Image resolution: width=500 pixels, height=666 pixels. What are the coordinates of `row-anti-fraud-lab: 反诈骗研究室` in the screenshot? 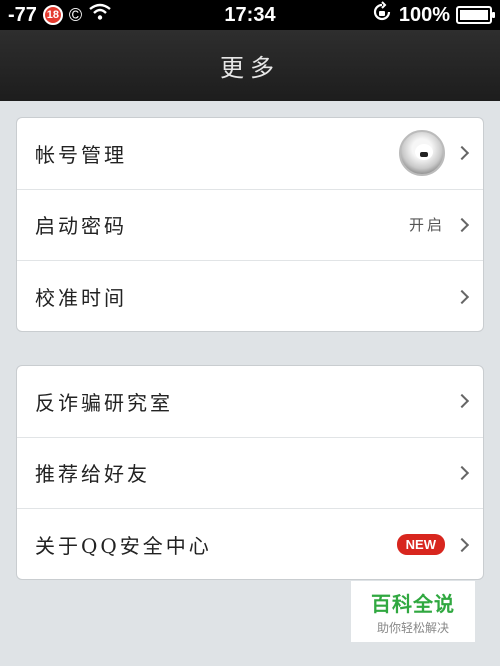 It's located at (250, 402).